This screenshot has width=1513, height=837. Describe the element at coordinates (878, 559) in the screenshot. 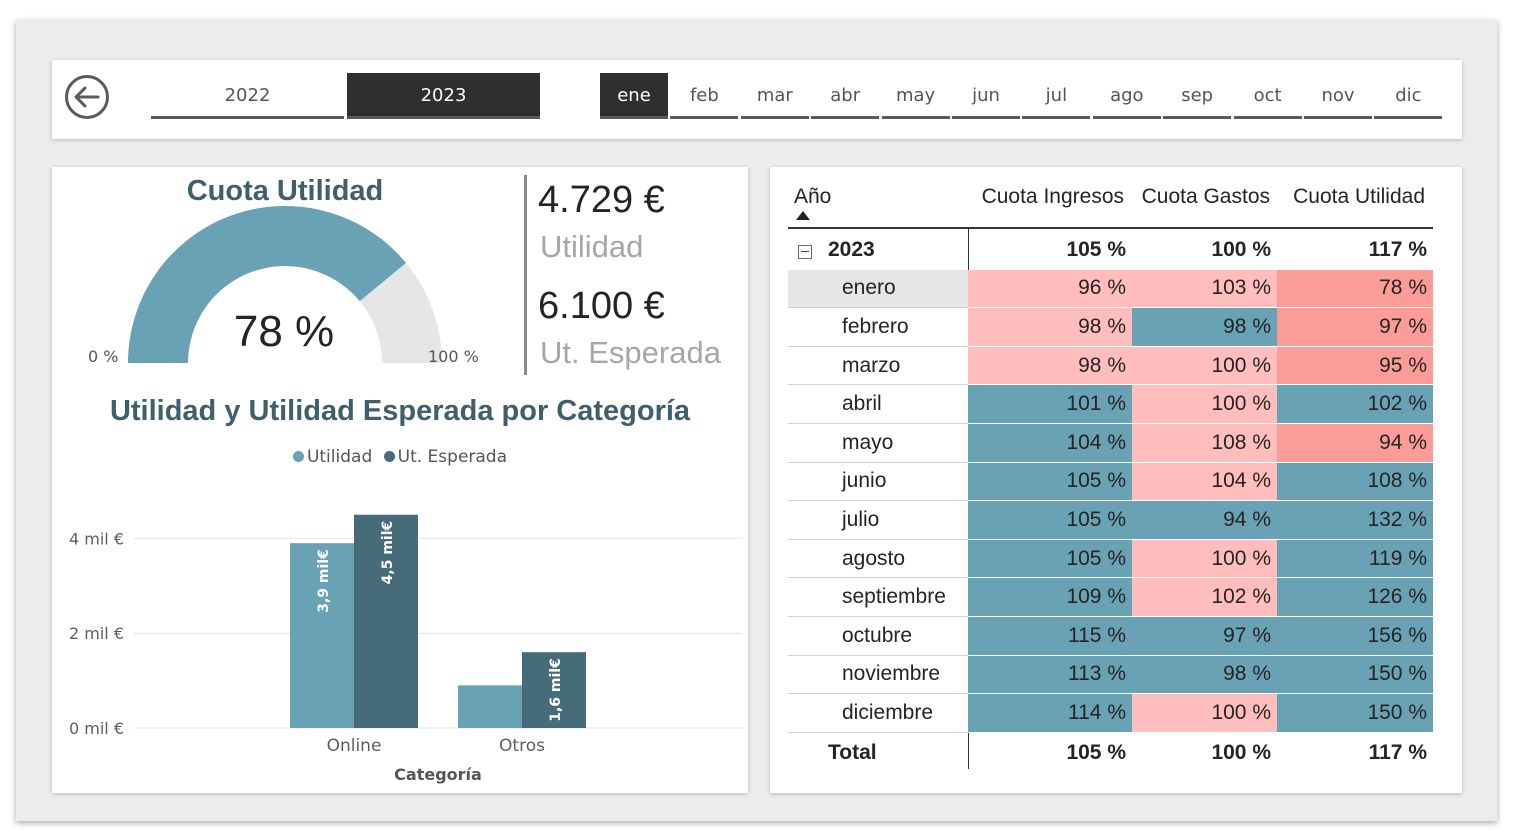

I see `row-label: agosto` at that location.